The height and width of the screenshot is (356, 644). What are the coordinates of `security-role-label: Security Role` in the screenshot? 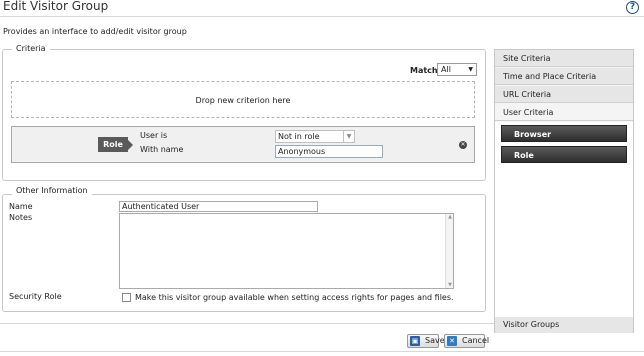 It's located at (35, 296).